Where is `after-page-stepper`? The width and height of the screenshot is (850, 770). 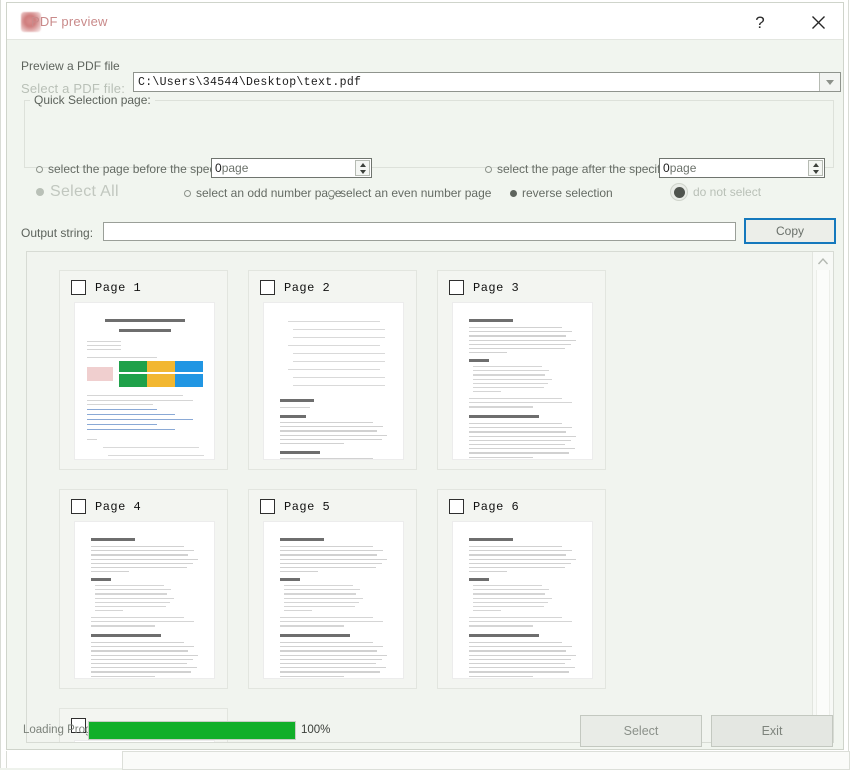 after-page-stepper is located at coordinates (815, 168).